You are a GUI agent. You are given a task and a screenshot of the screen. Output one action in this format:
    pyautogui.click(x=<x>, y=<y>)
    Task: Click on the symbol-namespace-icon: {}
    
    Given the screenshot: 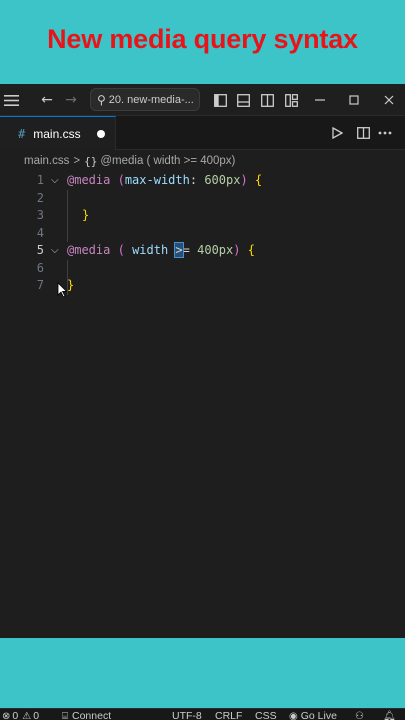 What is the action you would take?
    pyautogui.click(x=91, y=161)
    